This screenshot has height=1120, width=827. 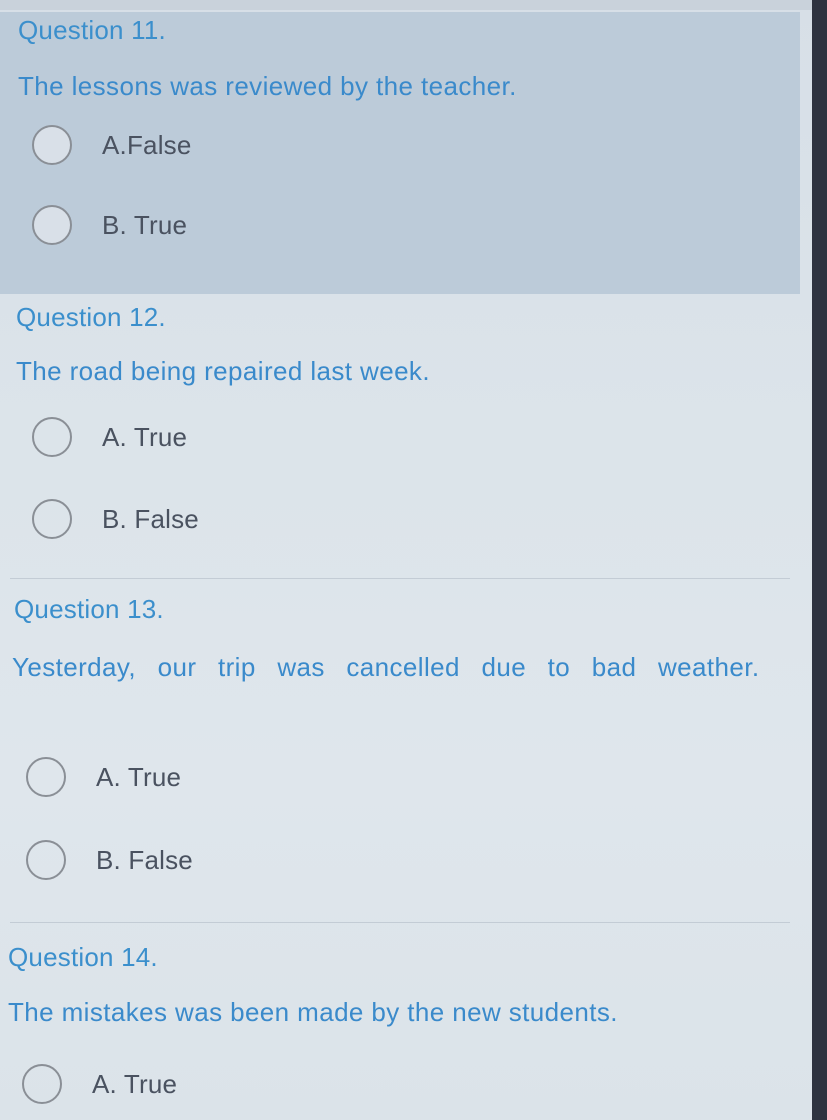 What do you see at coordinates (147, 144) in the screenshot?
I see `option-label: A.False` at bounding box center [147, 144].